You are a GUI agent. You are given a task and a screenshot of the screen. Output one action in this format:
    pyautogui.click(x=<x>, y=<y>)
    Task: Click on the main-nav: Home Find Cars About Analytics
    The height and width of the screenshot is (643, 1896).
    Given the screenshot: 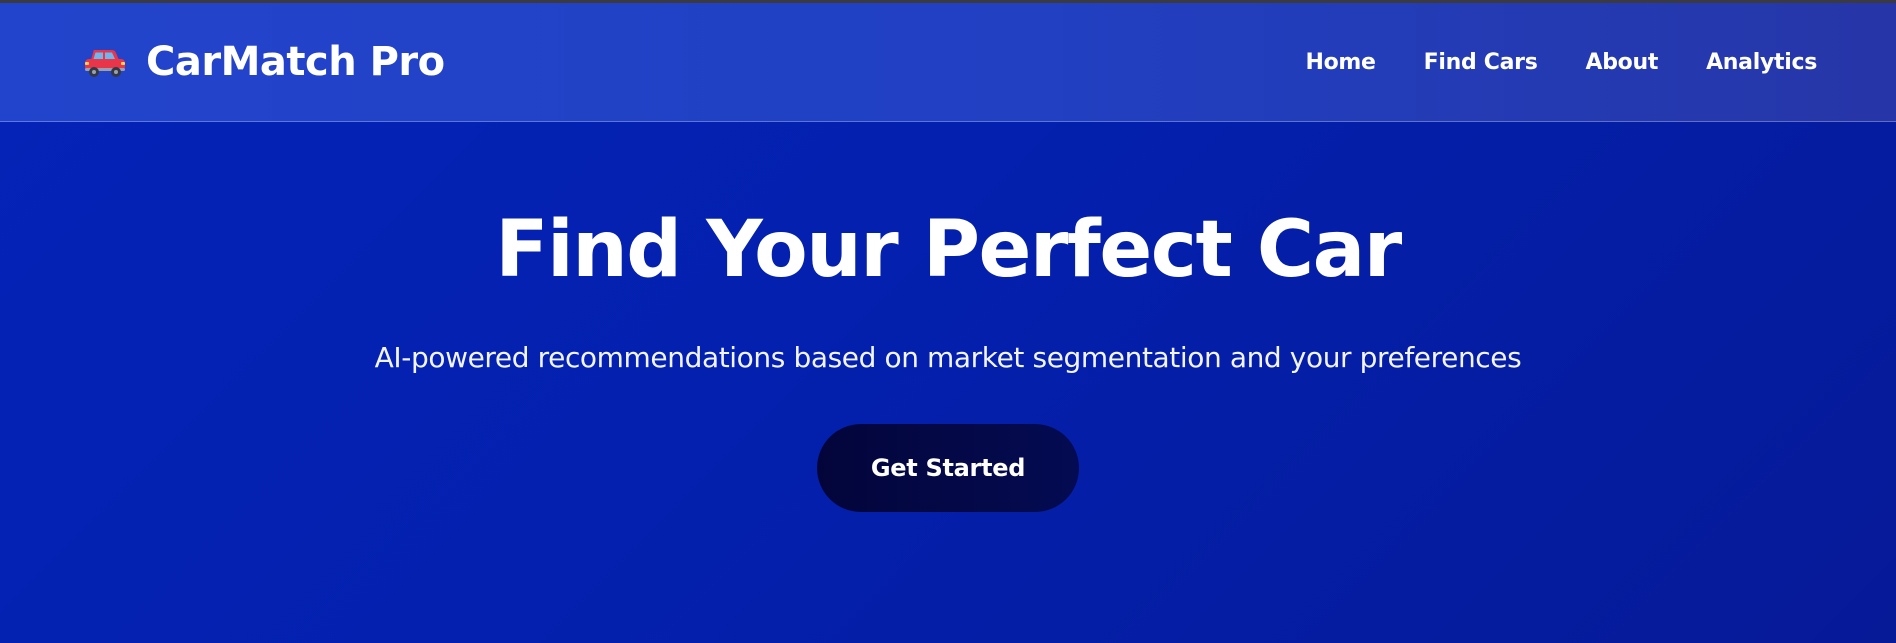 What is the action you would take?
    pyautogui.click(x=1561, y=62)
    